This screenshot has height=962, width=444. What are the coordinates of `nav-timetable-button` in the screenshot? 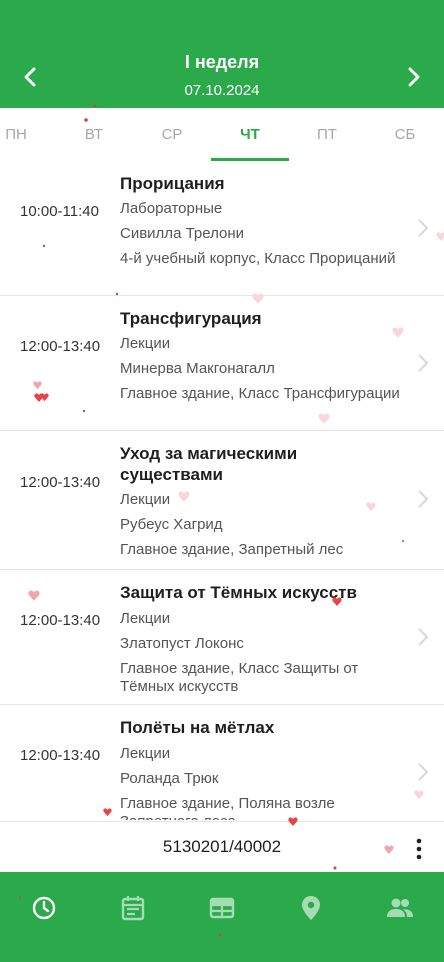 It's located at (222, 908).